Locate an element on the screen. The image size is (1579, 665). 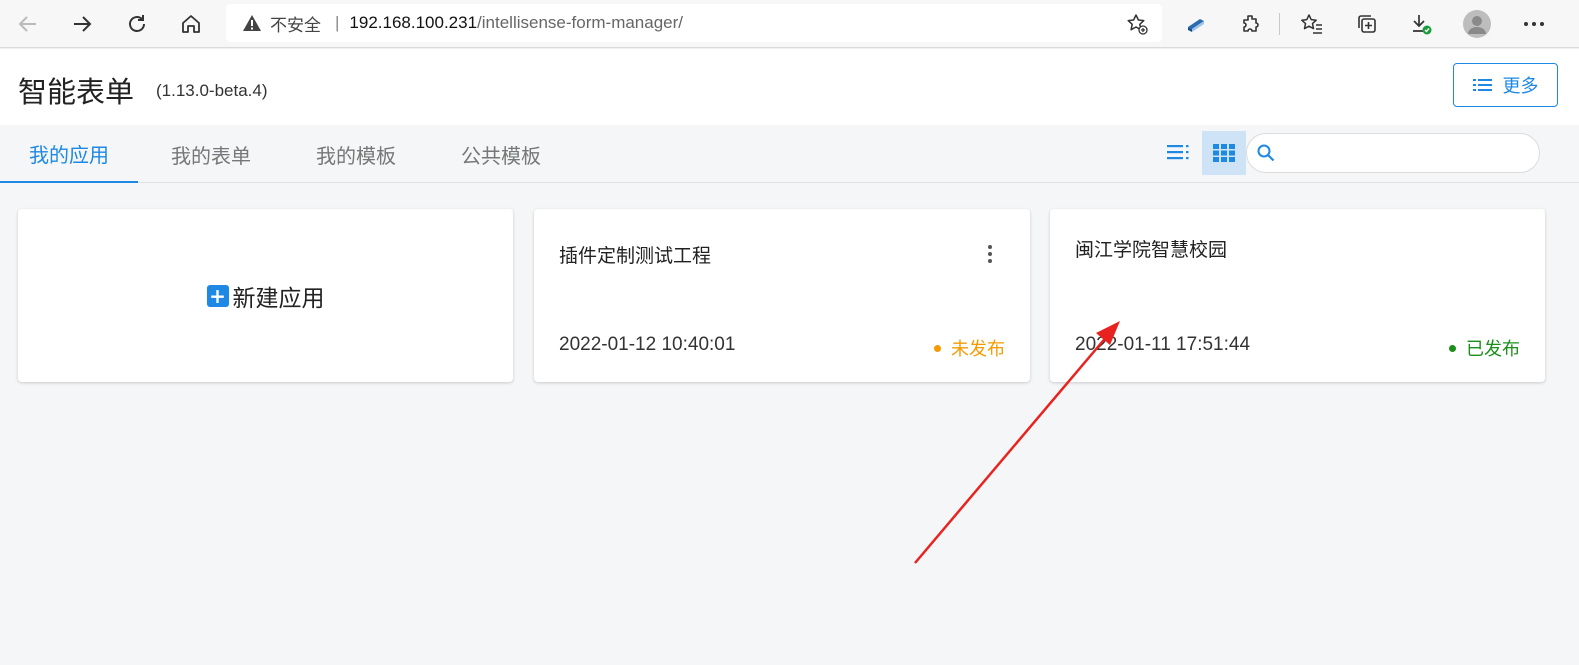
app-card: 闽江学院智慧校园 2022-01-11 17:51:44 已发布 is located at coordinates (1297, 295).